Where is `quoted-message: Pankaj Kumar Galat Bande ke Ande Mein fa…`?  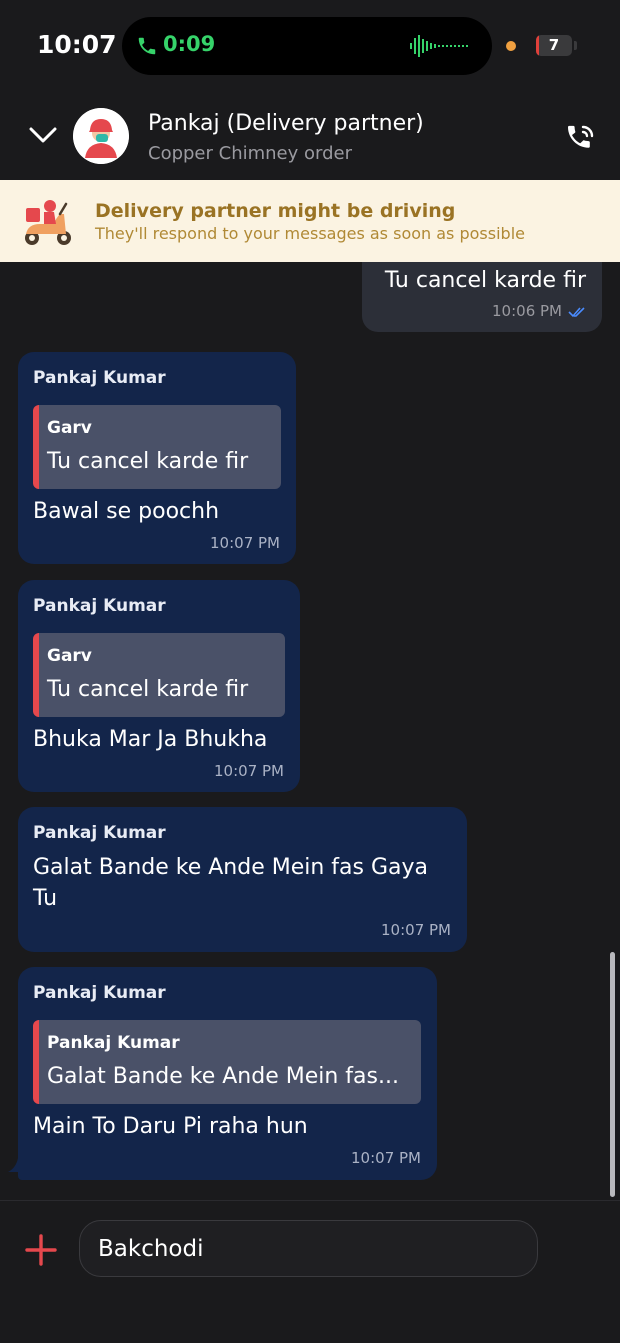 quoted-message: Pankaj Kumar Galat Bande ke Ande Mein fa… is located at coordinates (227, 1062).